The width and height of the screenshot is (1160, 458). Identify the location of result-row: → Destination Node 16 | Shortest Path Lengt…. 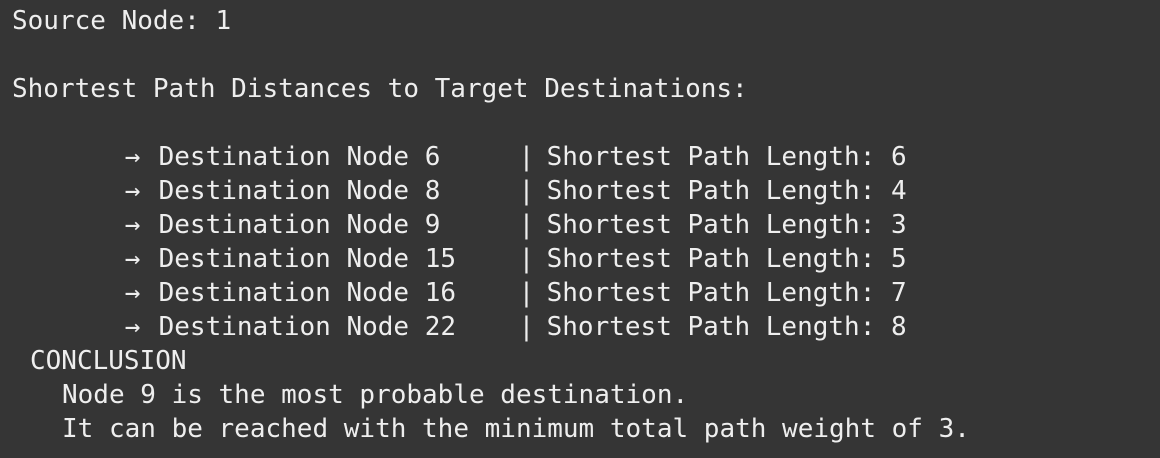
(484, 275).